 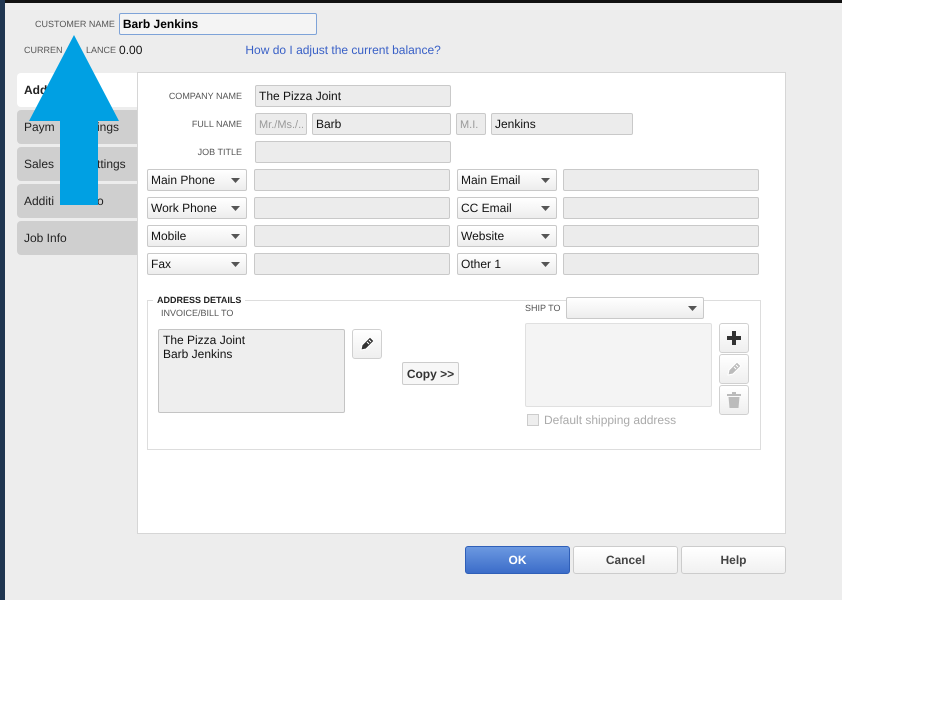 What do you see at coordinates (507, 180) in the screenshot?
I see `type-dropdown: Main Email` at bounding box center [507, 180].